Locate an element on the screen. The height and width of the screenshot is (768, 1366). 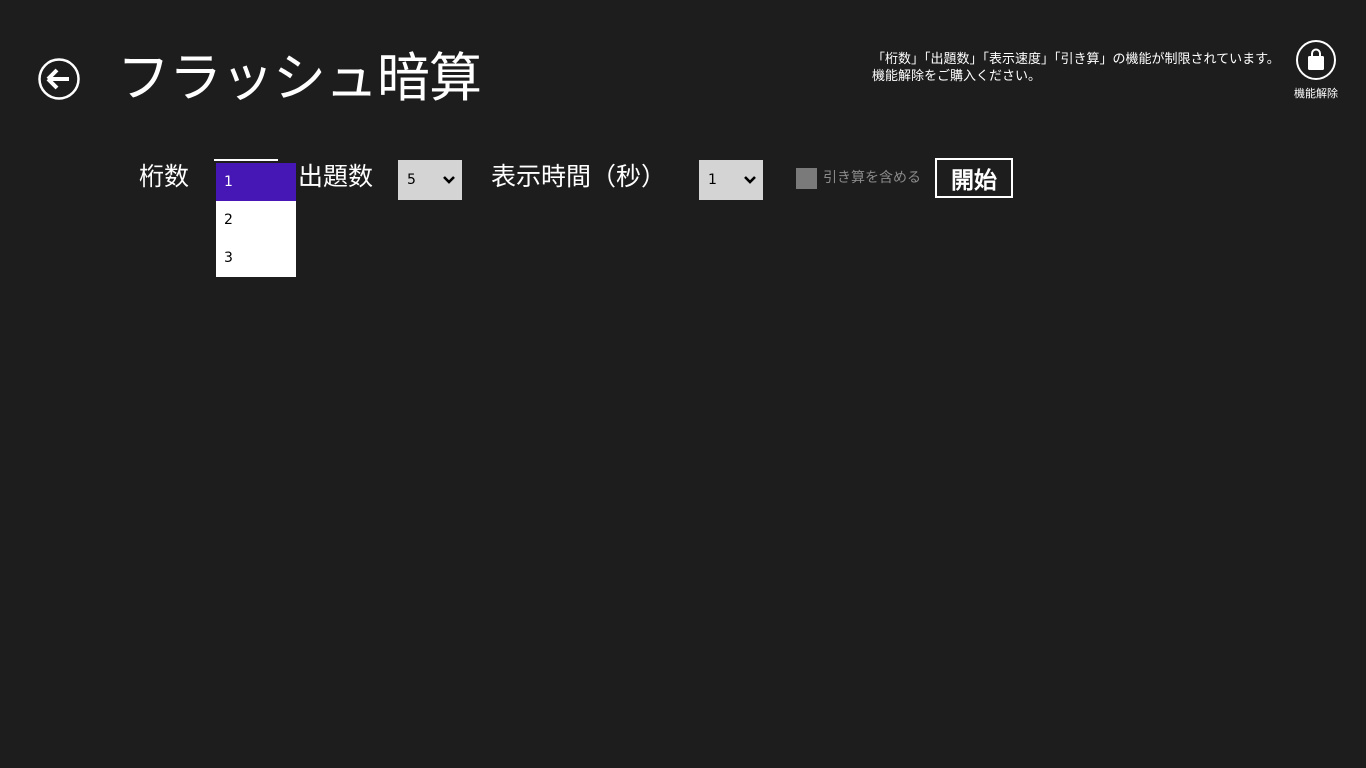
unlock-icon-circle is located at coordinates (1316, 60).